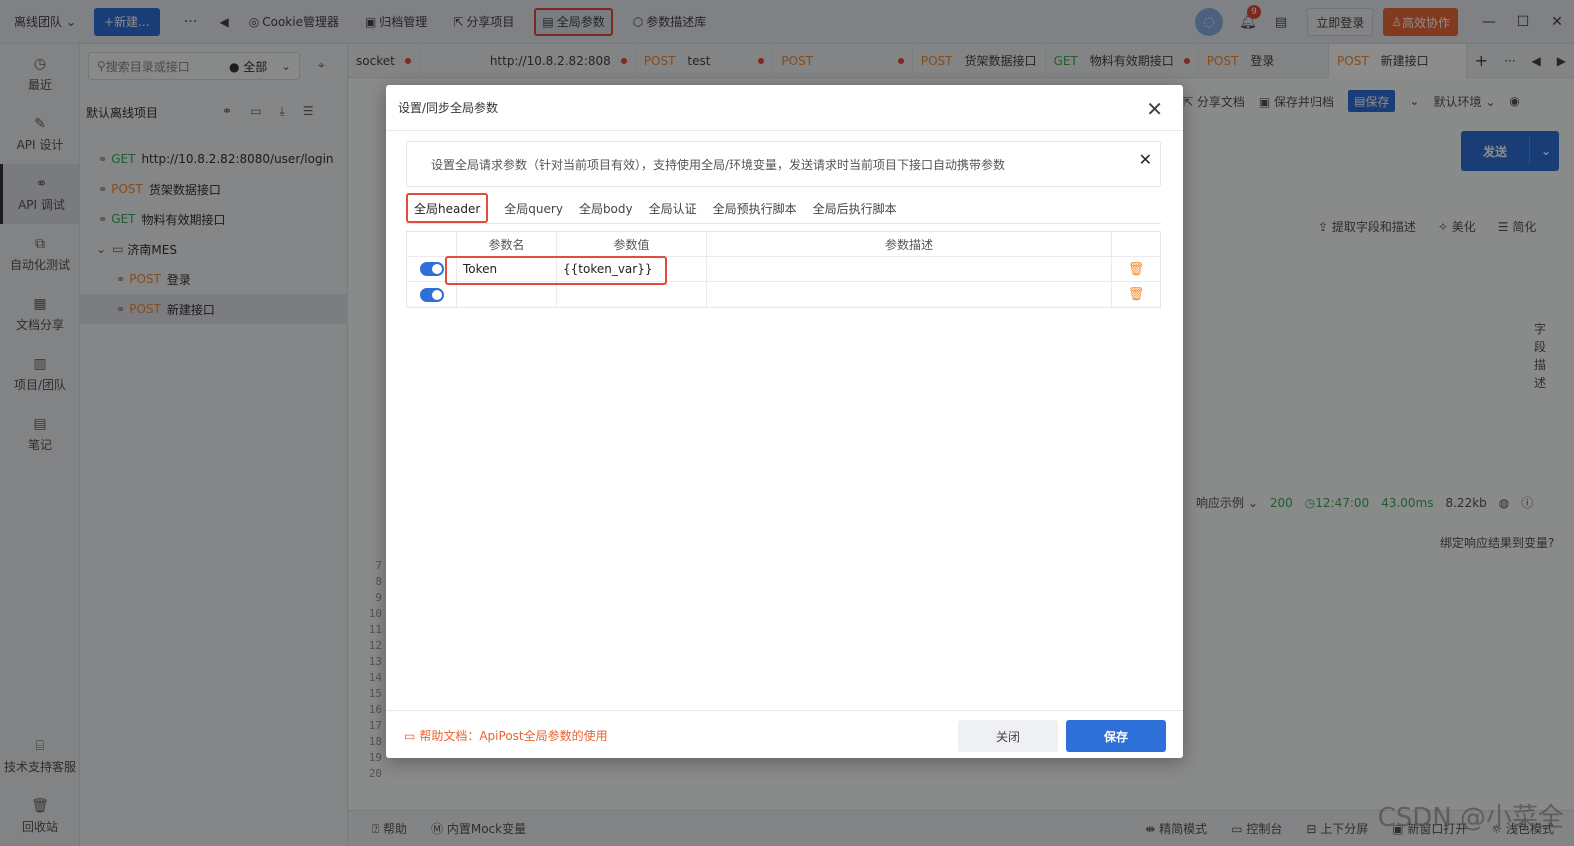  I want to click on table-header: 参数名 参数值 参数描述, so click(783, 244).